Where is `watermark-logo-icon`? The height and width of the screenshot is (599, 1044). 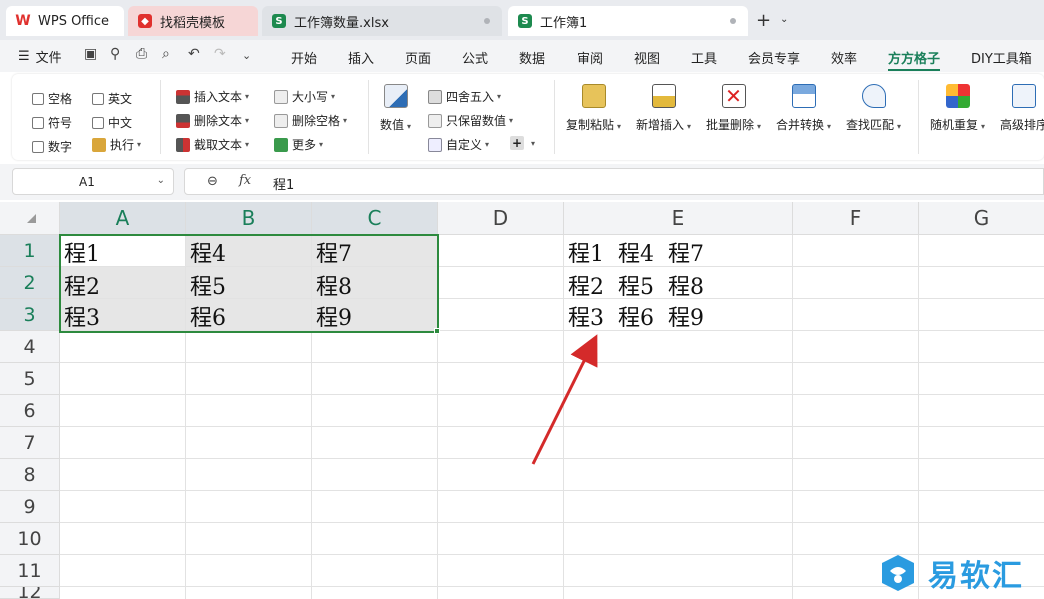
watermark-logo-icon is located at coordinates (898, 572).